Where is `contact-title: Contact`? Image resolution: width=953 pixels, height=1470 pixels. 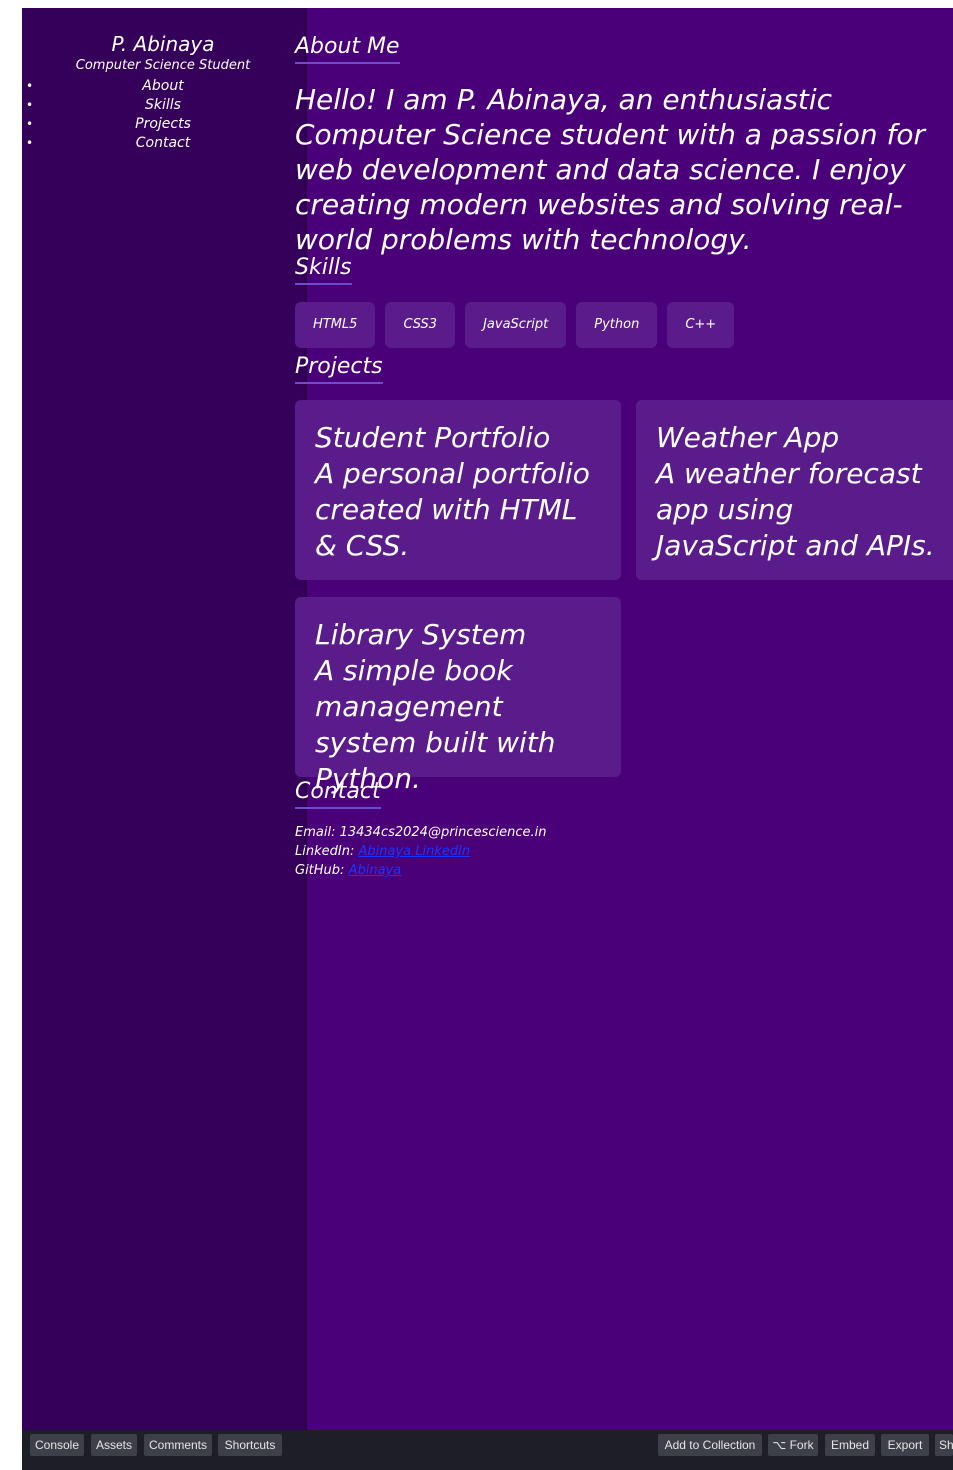 contact-title: Contact is located at coordinates (338, 794).